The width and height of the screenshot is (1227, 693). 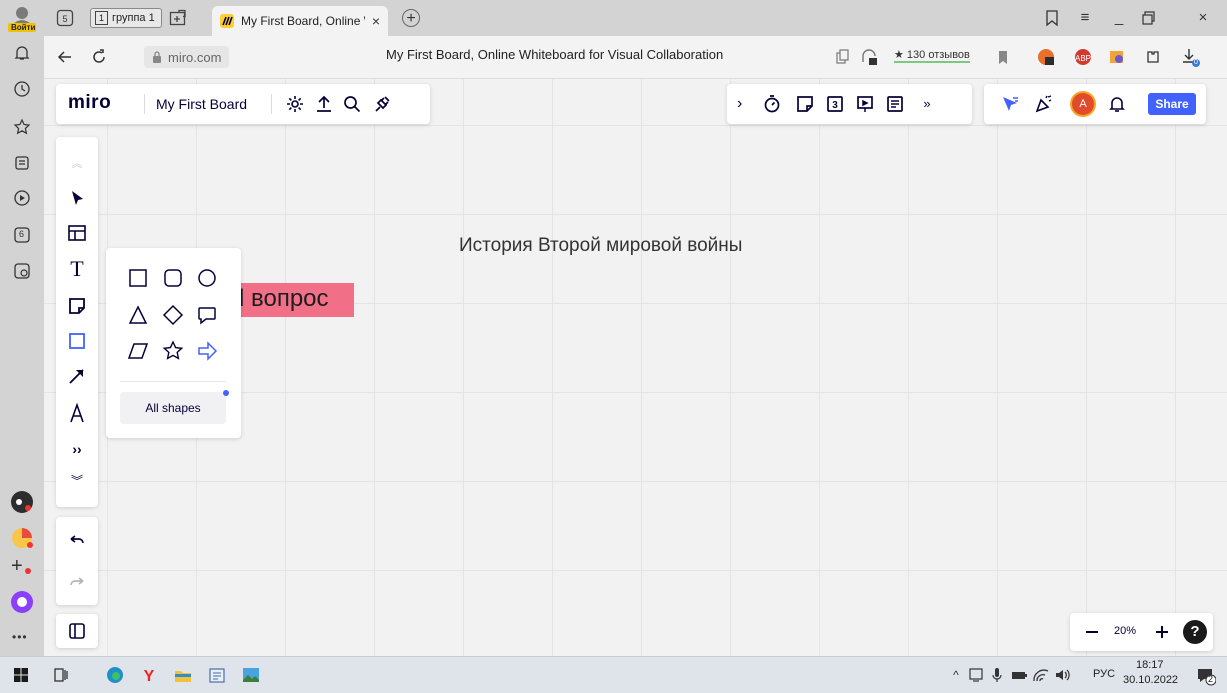 I want to click on parallelogram-shape-icon, so click(x=138, y=351).